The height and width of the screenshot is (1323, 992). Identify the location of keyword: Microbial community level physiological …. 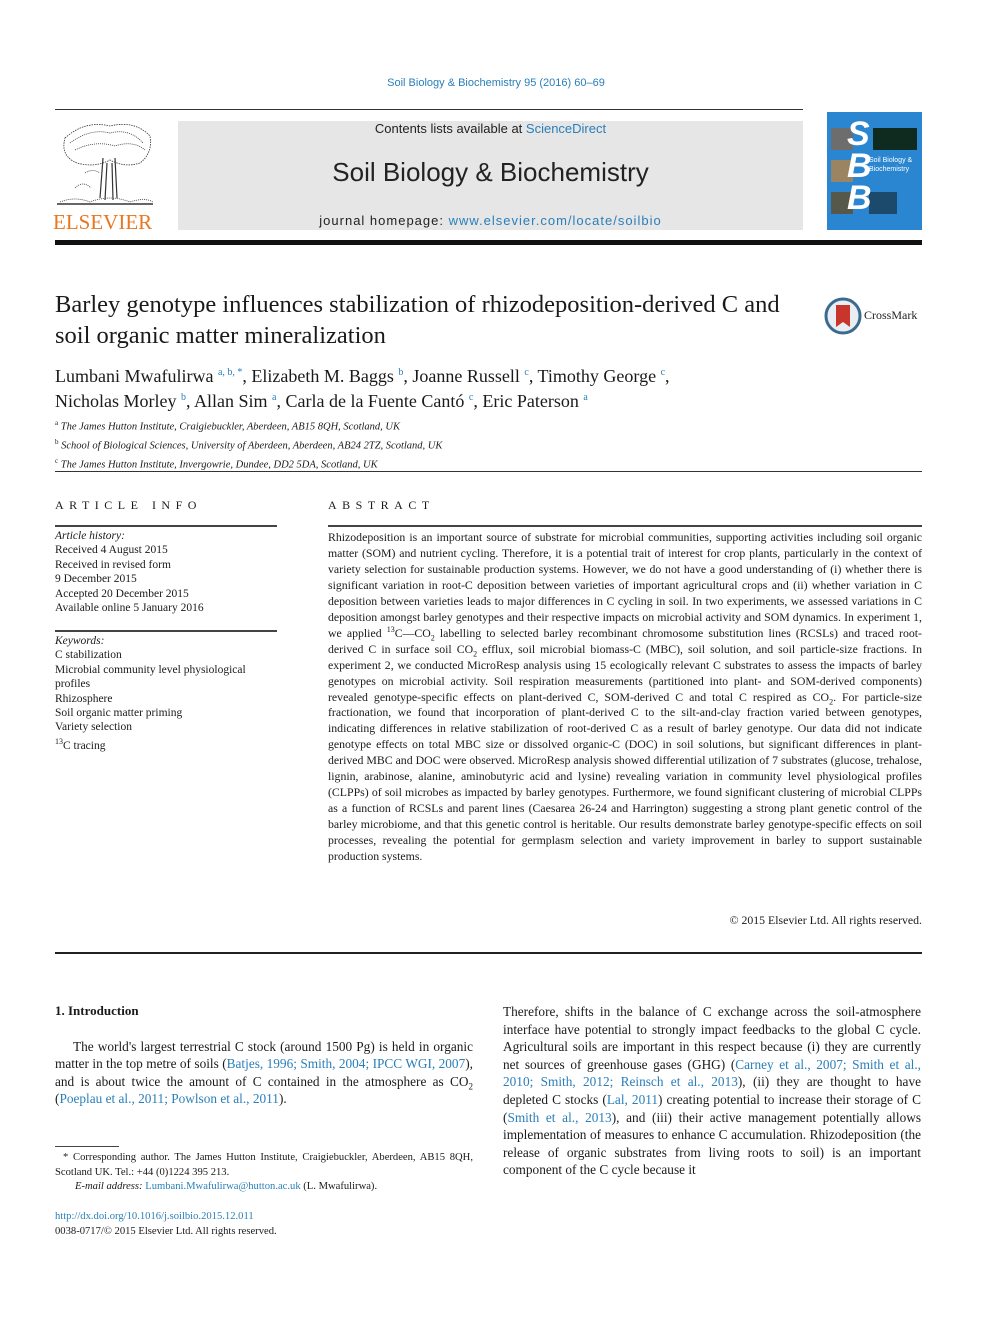
(150, 677).